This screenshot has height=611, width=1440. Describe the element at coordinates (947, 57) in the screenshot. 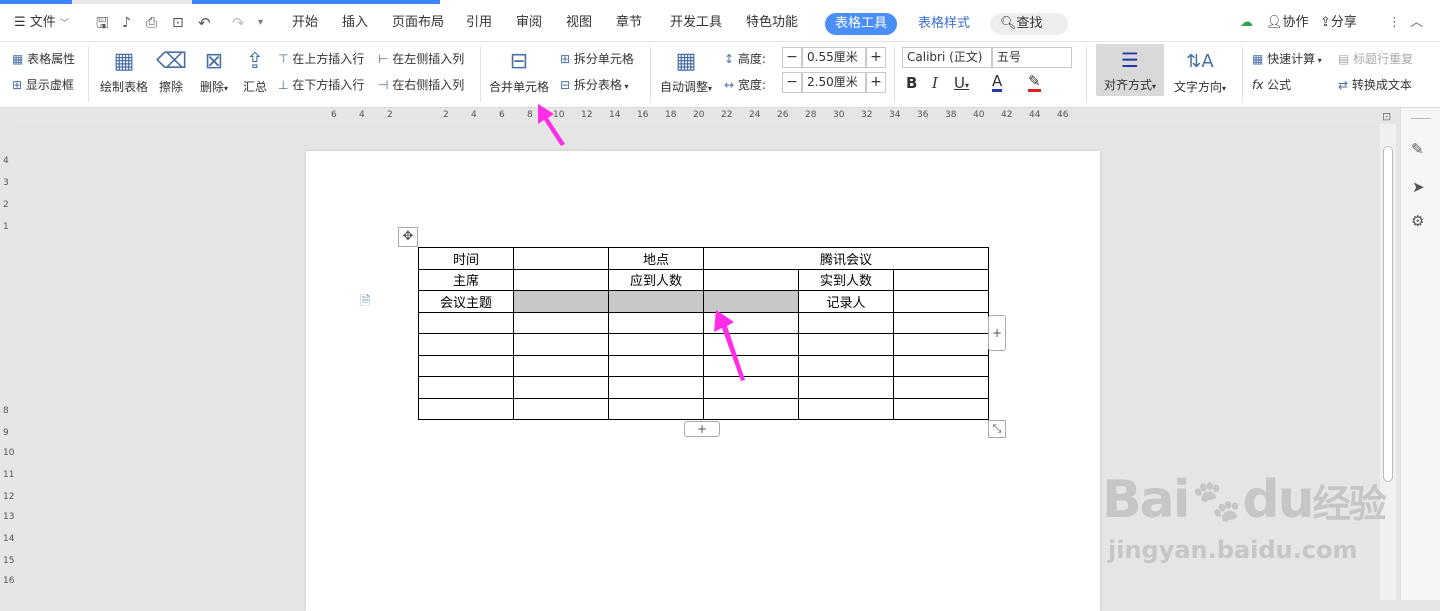

I see `font-name-select: Calibri (正文)` at that location.